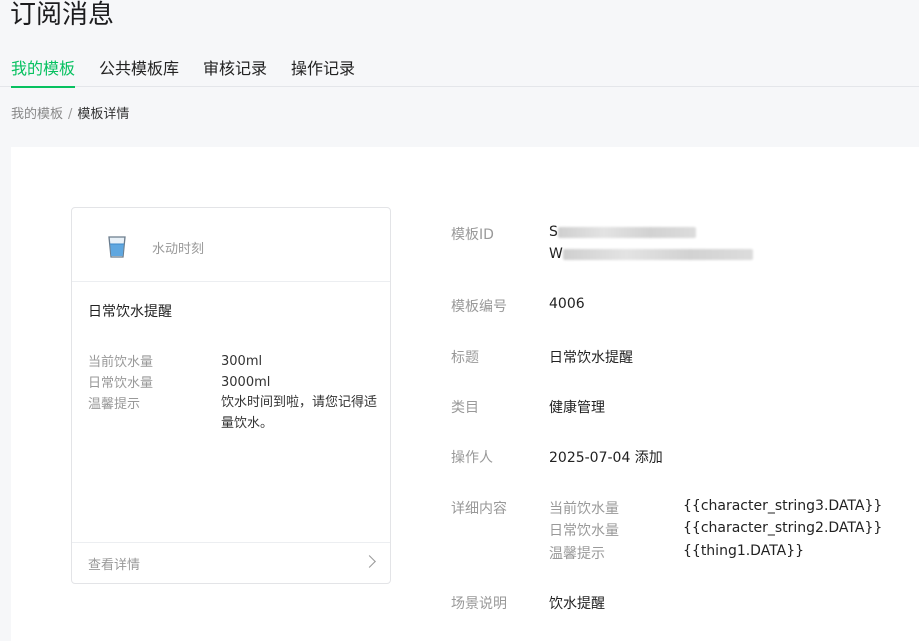 This screenshot has width=919, height=641. What do you see at coordinates (114, 565) in the screenshot?
I see `view-details-label: 查看详情` at bounding box center [114, 565].